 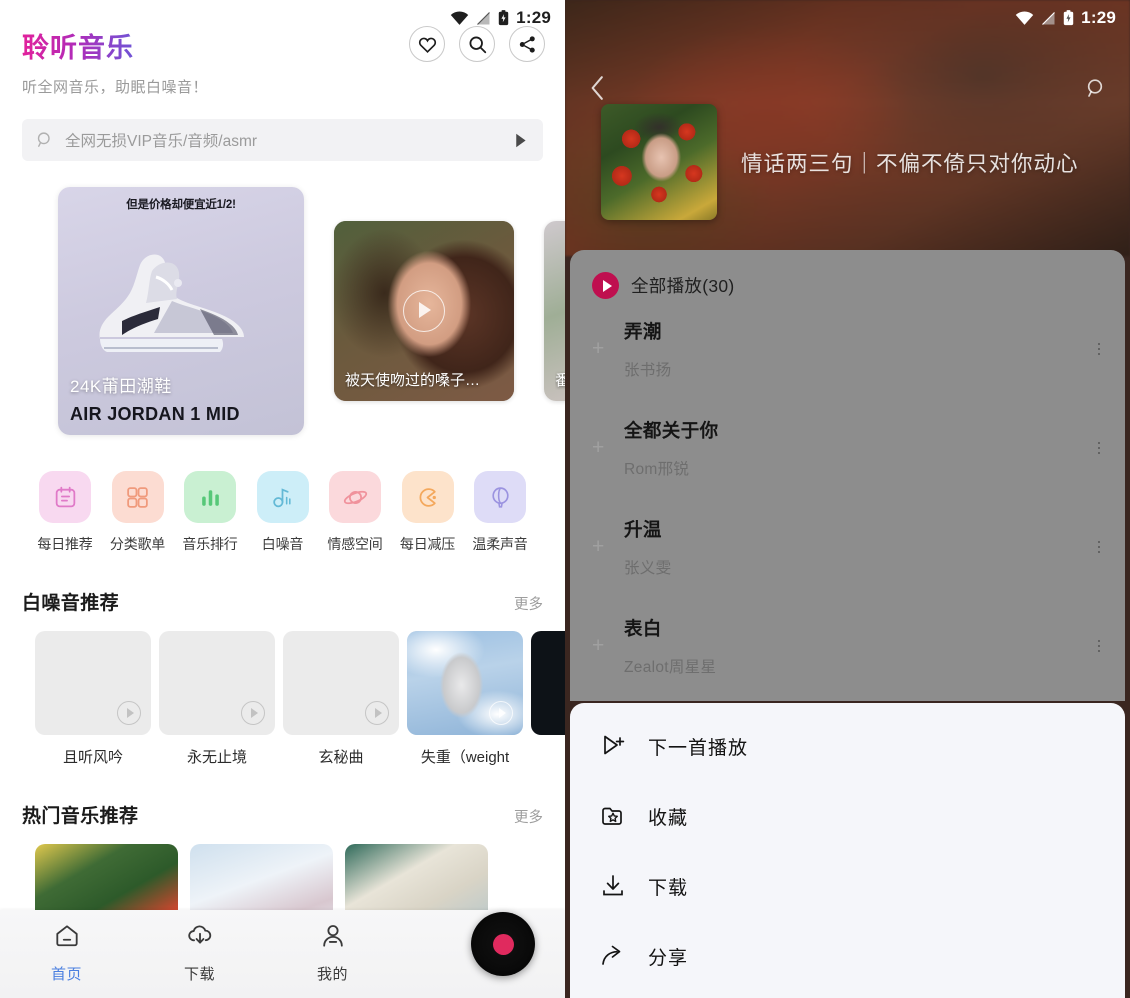 I want to click on section-title: 热门音乐推荐, so click(x=80, y=816).